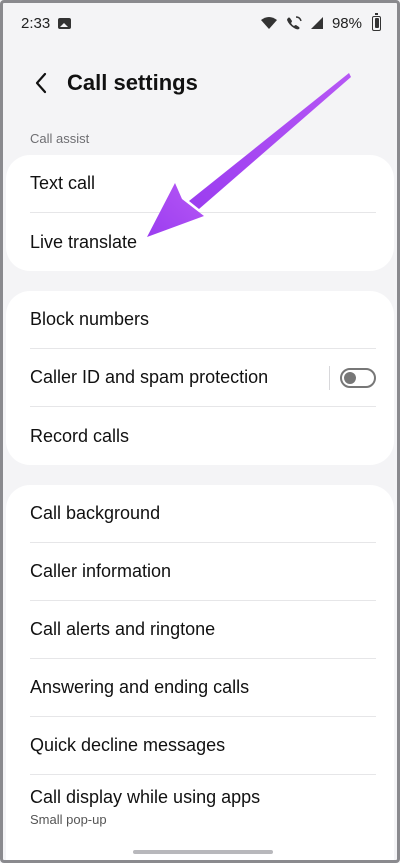  I want to click on setting-quick-decline: Quick decline messages, so click(203, 746).